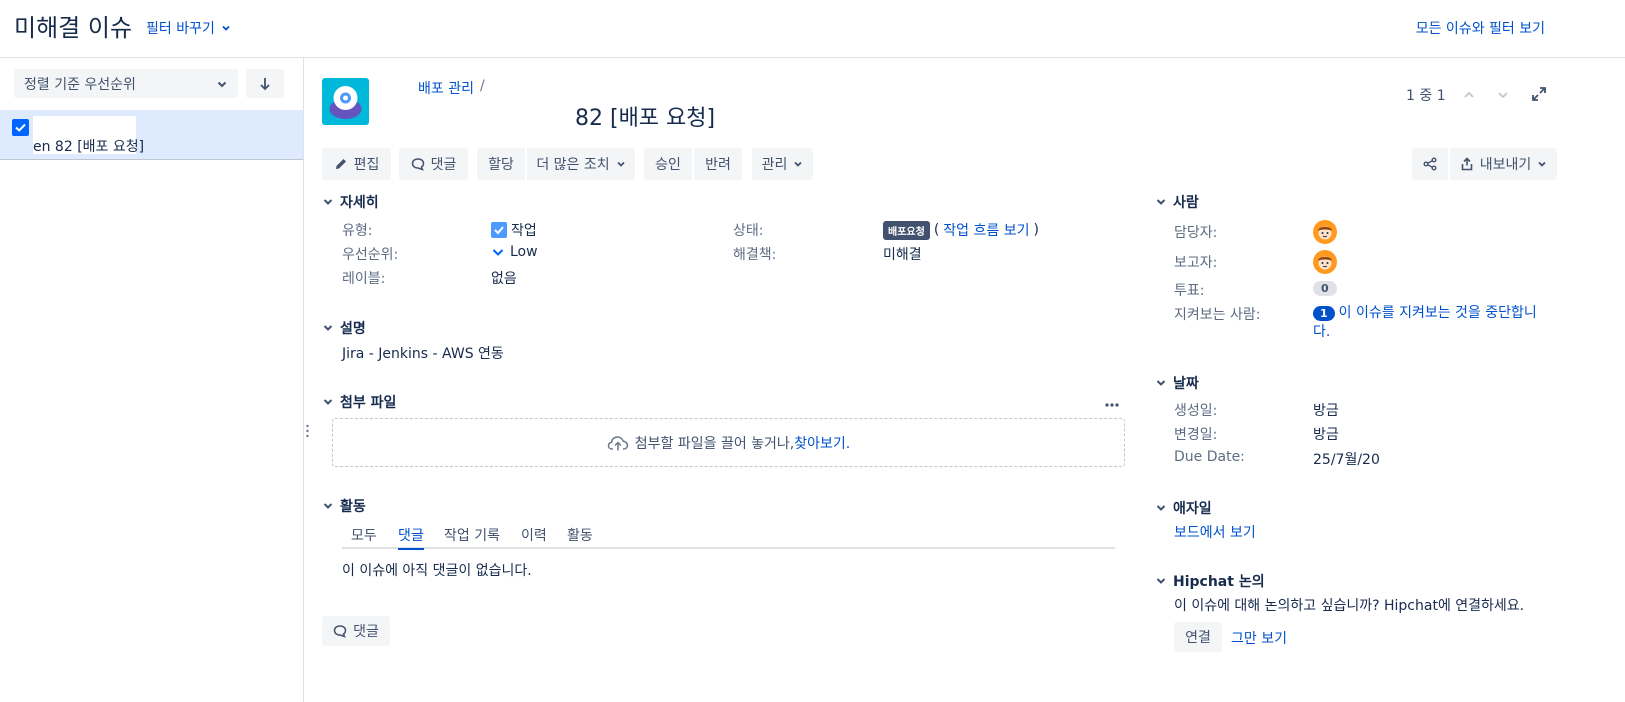 The image size is (1625, 702). Describe the element at coordinates (774, 165) in the screenshot. I see `manage-button-label: 관리` at that location.